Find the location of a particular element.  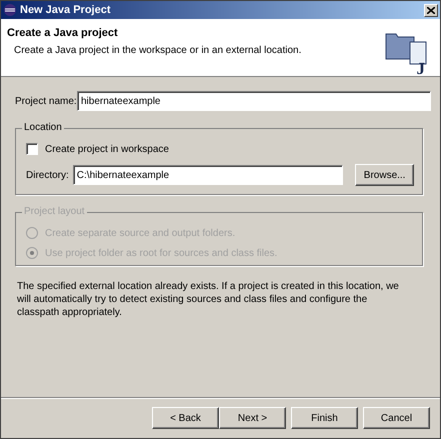

back-button: < Back is located at coordinates (185, 418).